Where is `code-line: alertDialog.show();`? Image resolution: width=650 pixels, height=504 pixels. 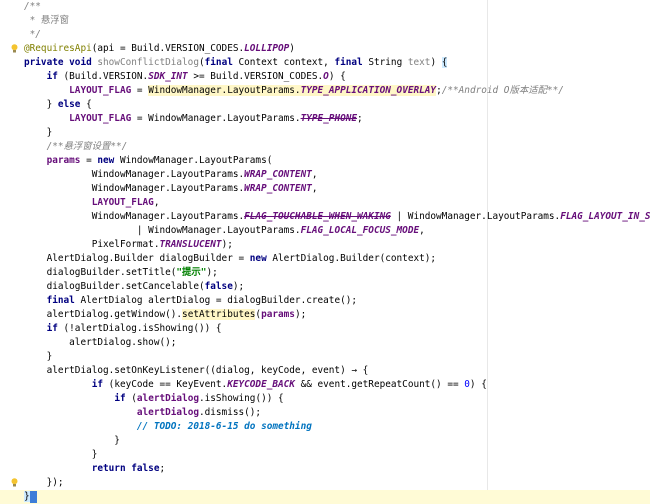
code-line: alertDialog.show(); is located at coordinates (325, 343).